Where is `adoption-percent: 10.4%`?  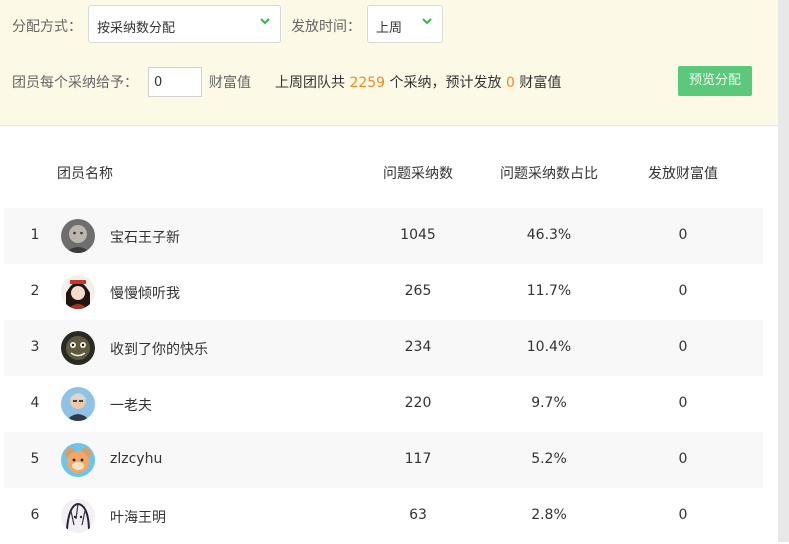 adoption-percent: 10.4% is located at coordinates (549, 347).